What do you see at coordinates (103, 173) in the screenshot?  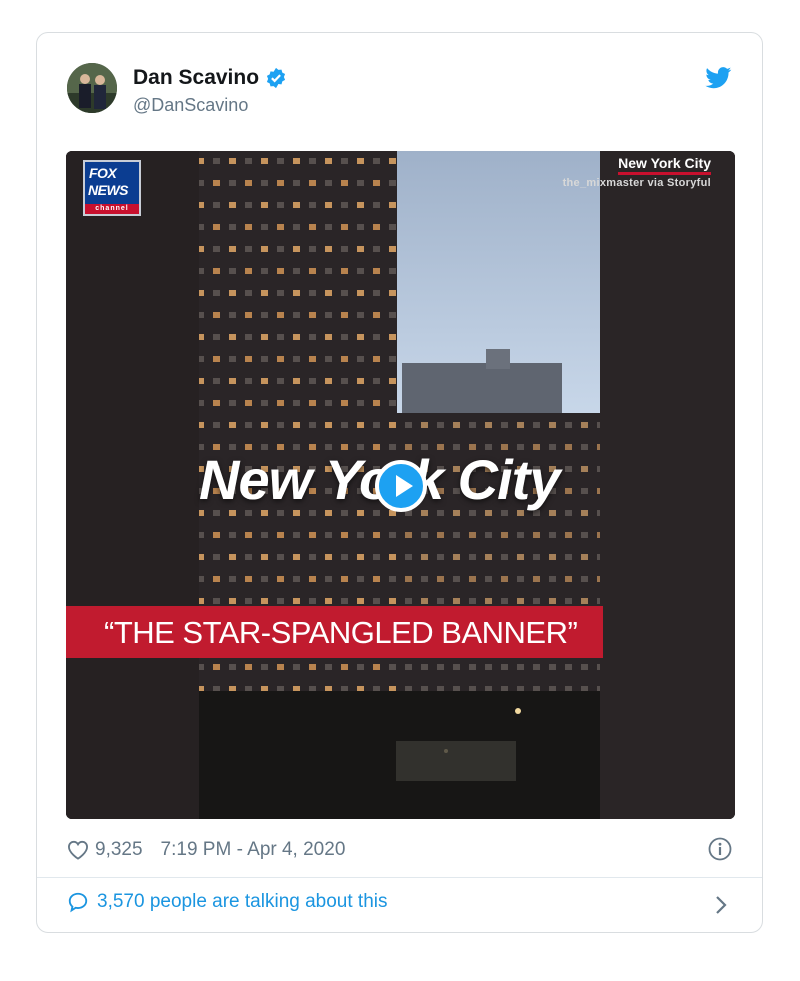 I see `fox-logo-line1: FOX` at bounding box center [103, 173].